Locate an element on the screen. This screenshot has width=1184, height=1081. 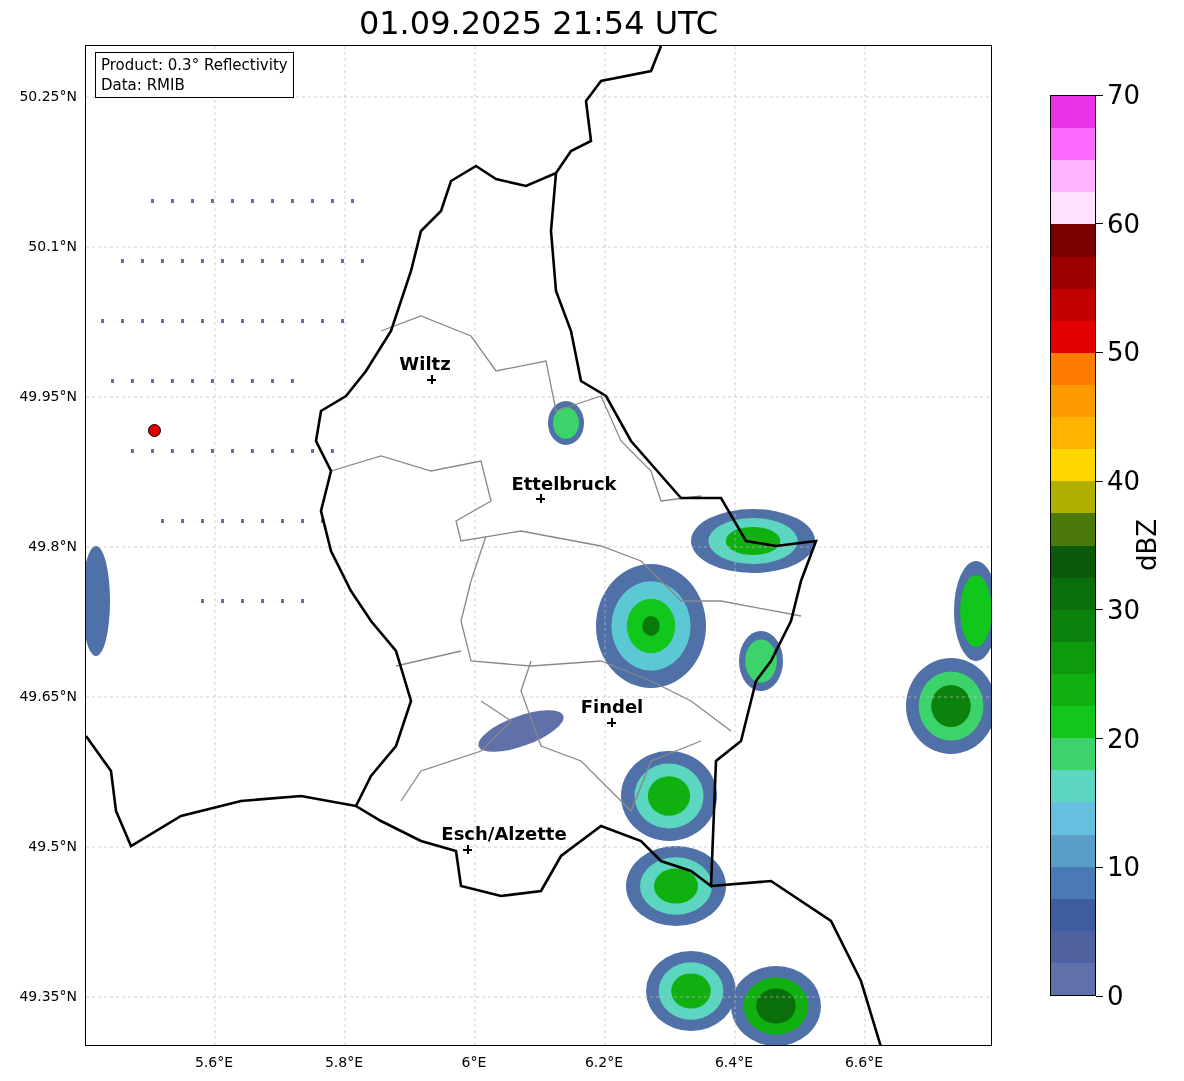
city-label: Findel is located at coordinates (612, 706).